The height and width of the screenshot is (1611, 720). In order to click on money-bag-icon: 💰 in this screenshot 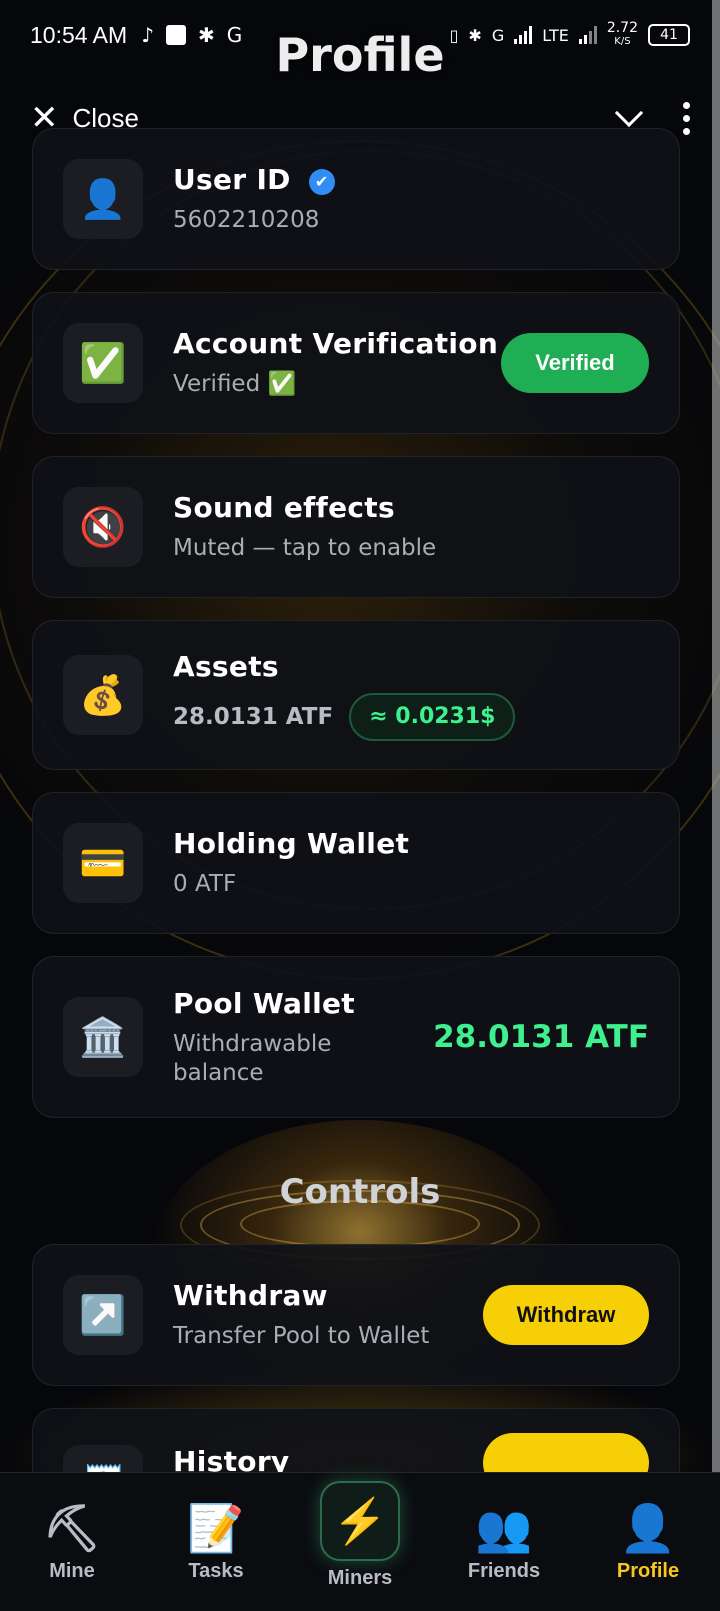, I will do `click(103, 695)`.